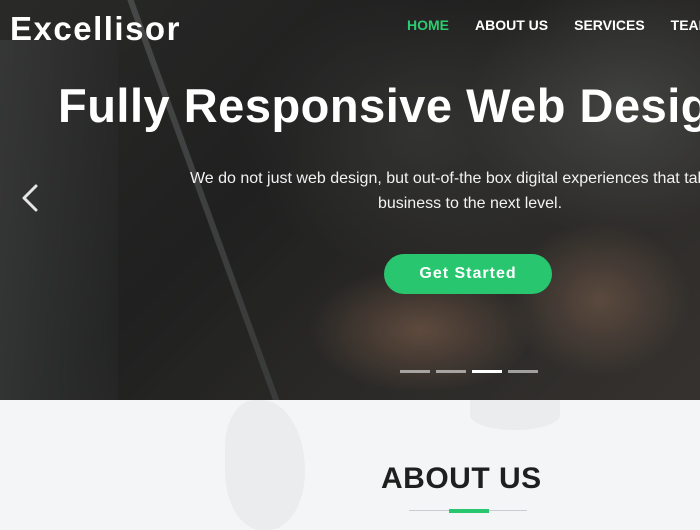 The image size is (700, 530). What do you see at coordinates (379, 105) in the screenshot?
I see `hero-title: Fully Responsive Web Design` at bounding box center [379, 105].